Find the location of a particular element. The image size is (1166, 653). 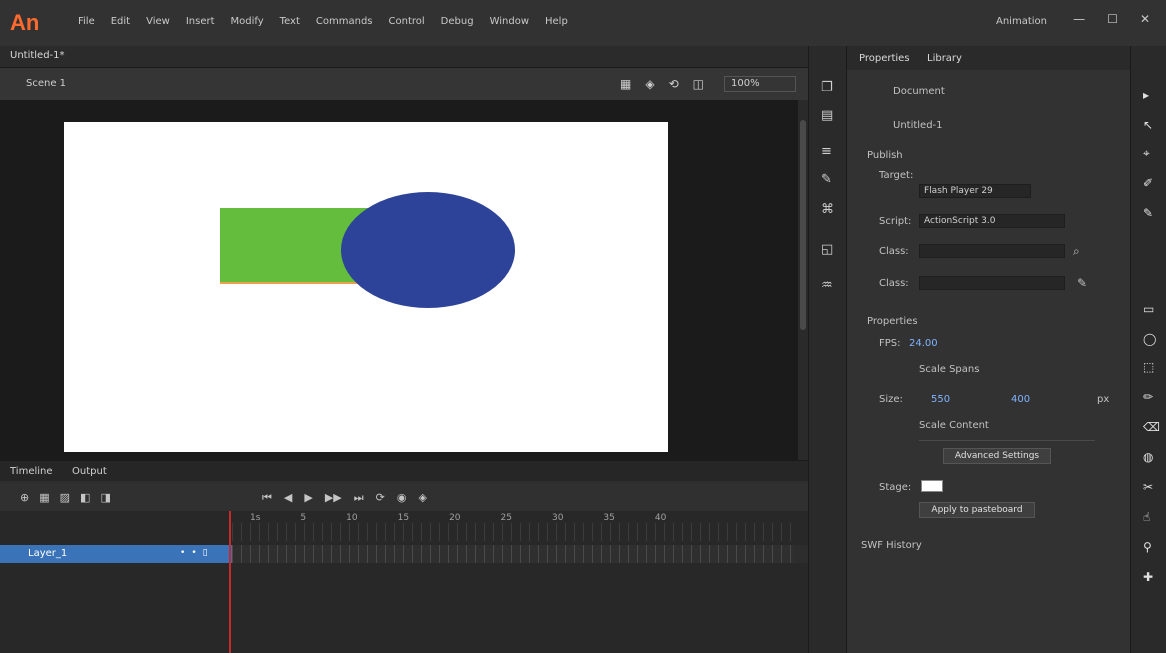

document-tab: Untitled-1* is located at coordinates (37, 55).